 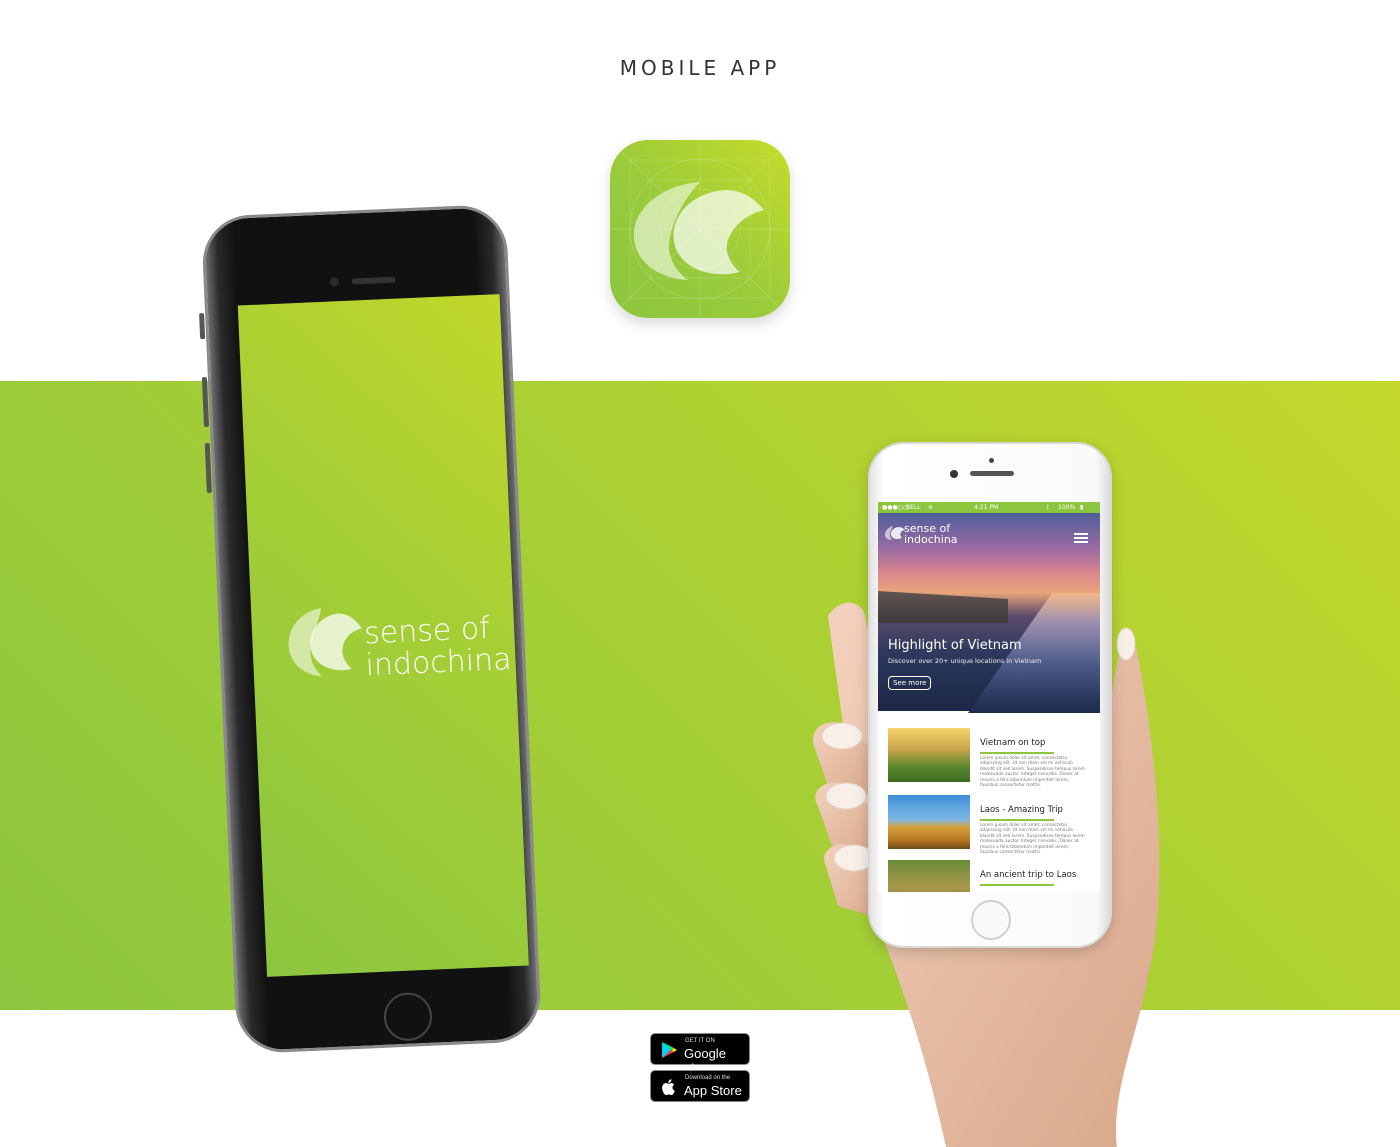 I want to click on proximity-sensor, so click(x=991, y=460).